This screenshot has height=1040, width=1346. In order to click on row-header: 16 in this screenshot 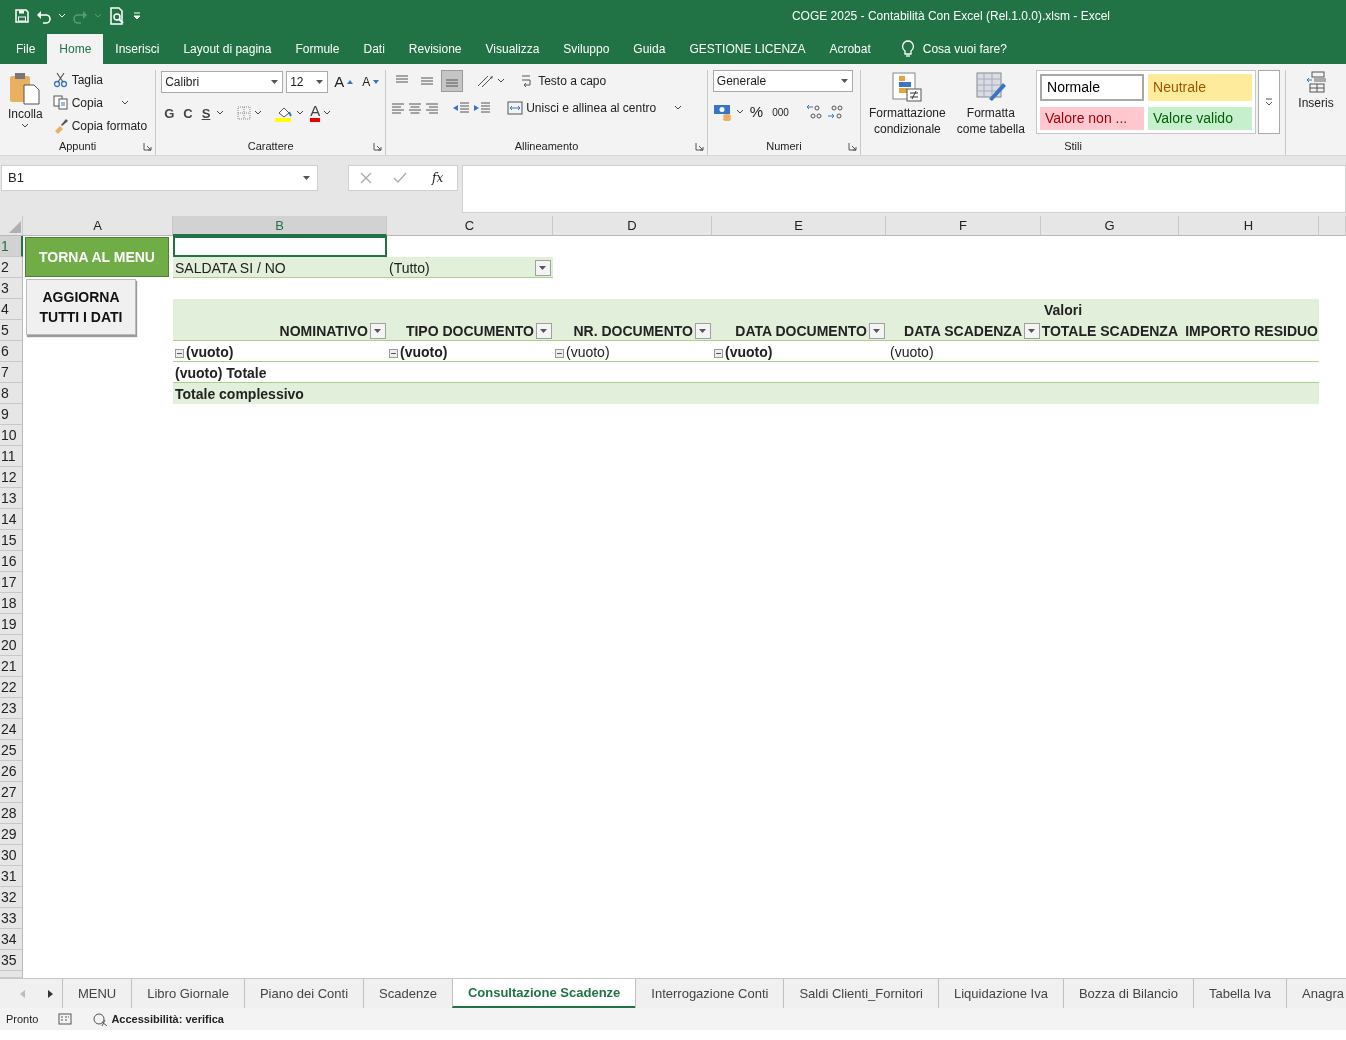, I will do `click(11, 561)`.